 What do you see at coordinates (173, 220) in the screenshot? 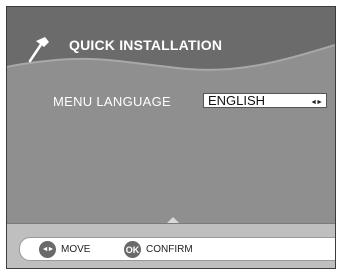
I see `up-arrow-indicator-icon` at bounding box center [173, 220].